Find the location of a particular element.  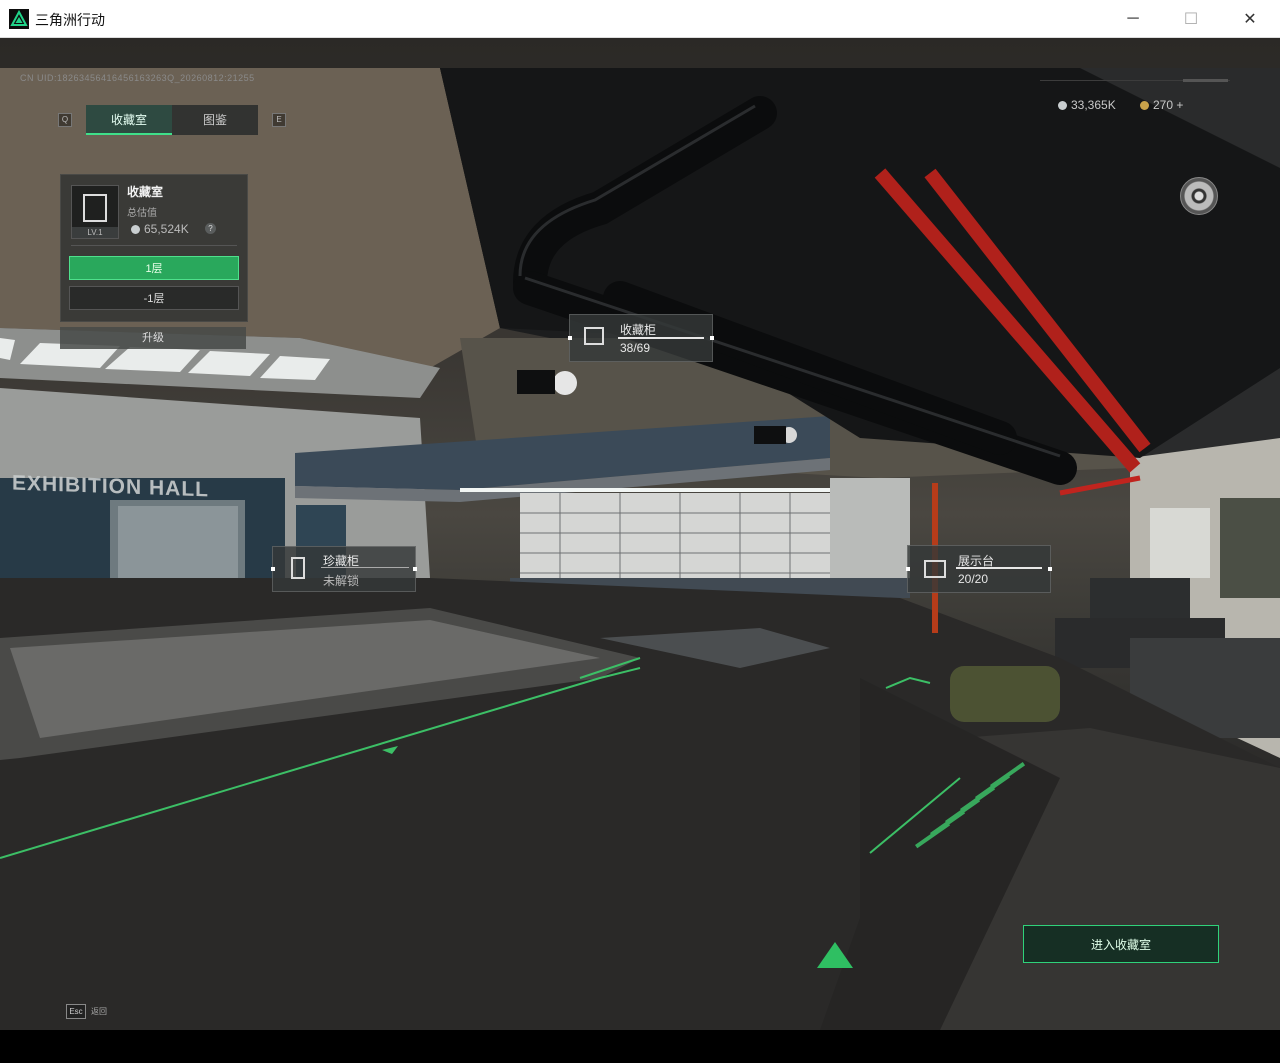

delta-logo-icon is located at coordinates (19, 19).